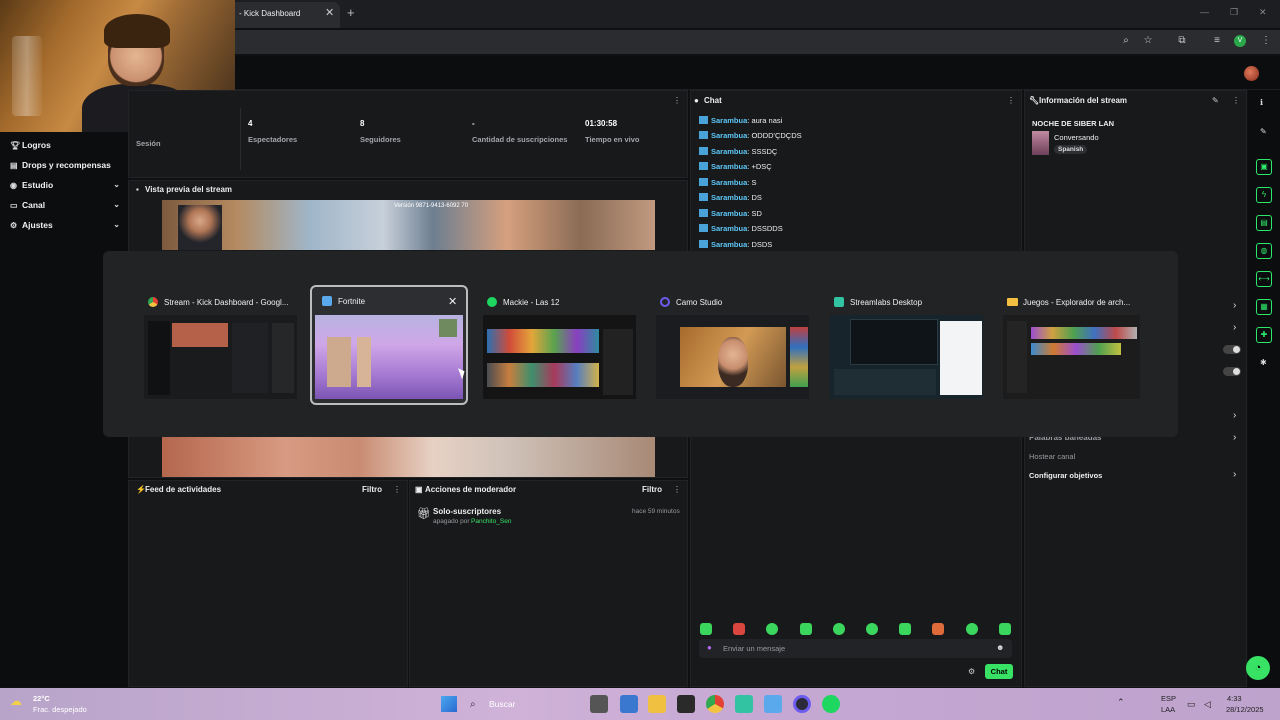 This screenshot has height=720, width=1280. Describe the element at coordinates (362, 123) in the screenshot. I see `stat-value-followers: 8` at that location.